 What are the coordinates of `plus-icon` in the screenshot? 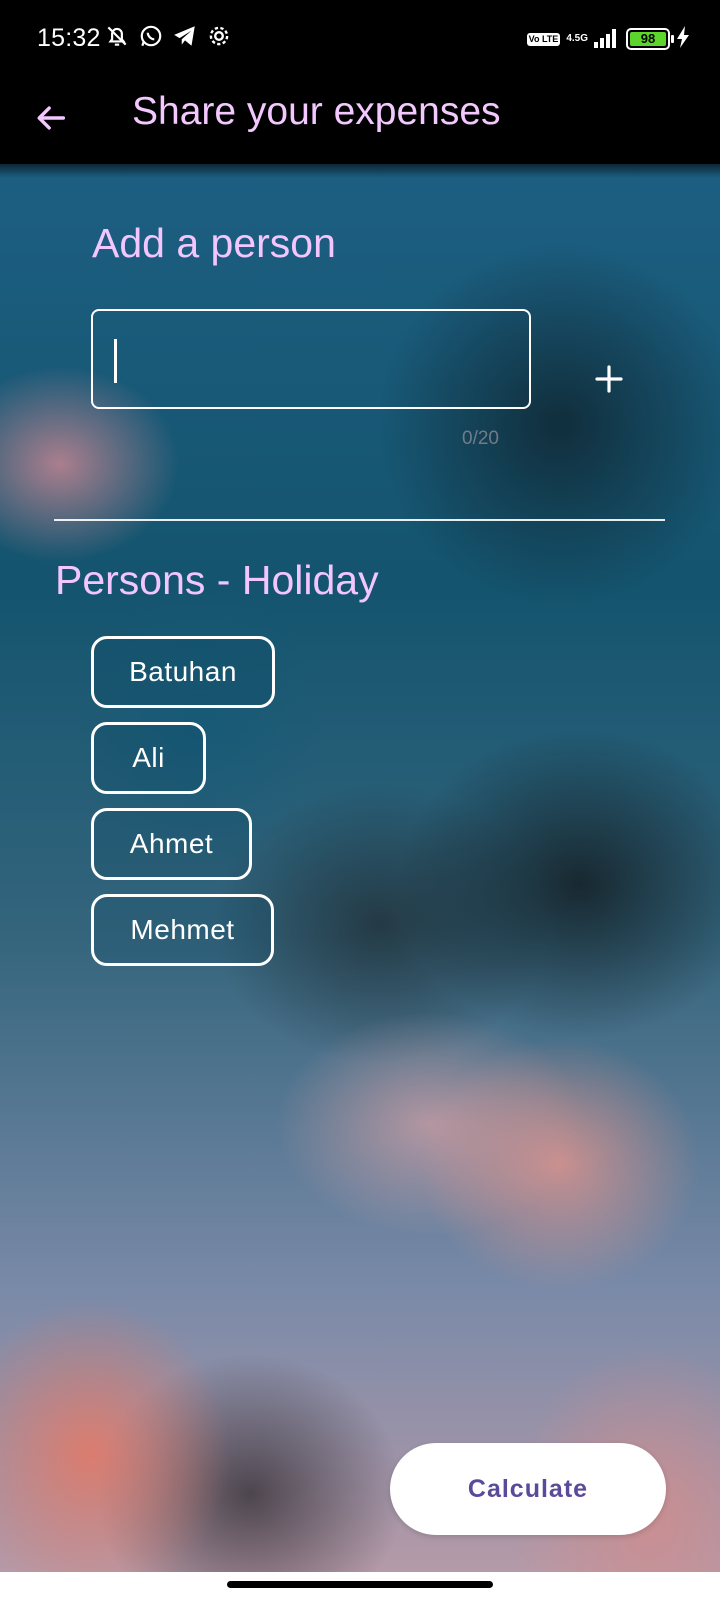 It's located at (609, 381).